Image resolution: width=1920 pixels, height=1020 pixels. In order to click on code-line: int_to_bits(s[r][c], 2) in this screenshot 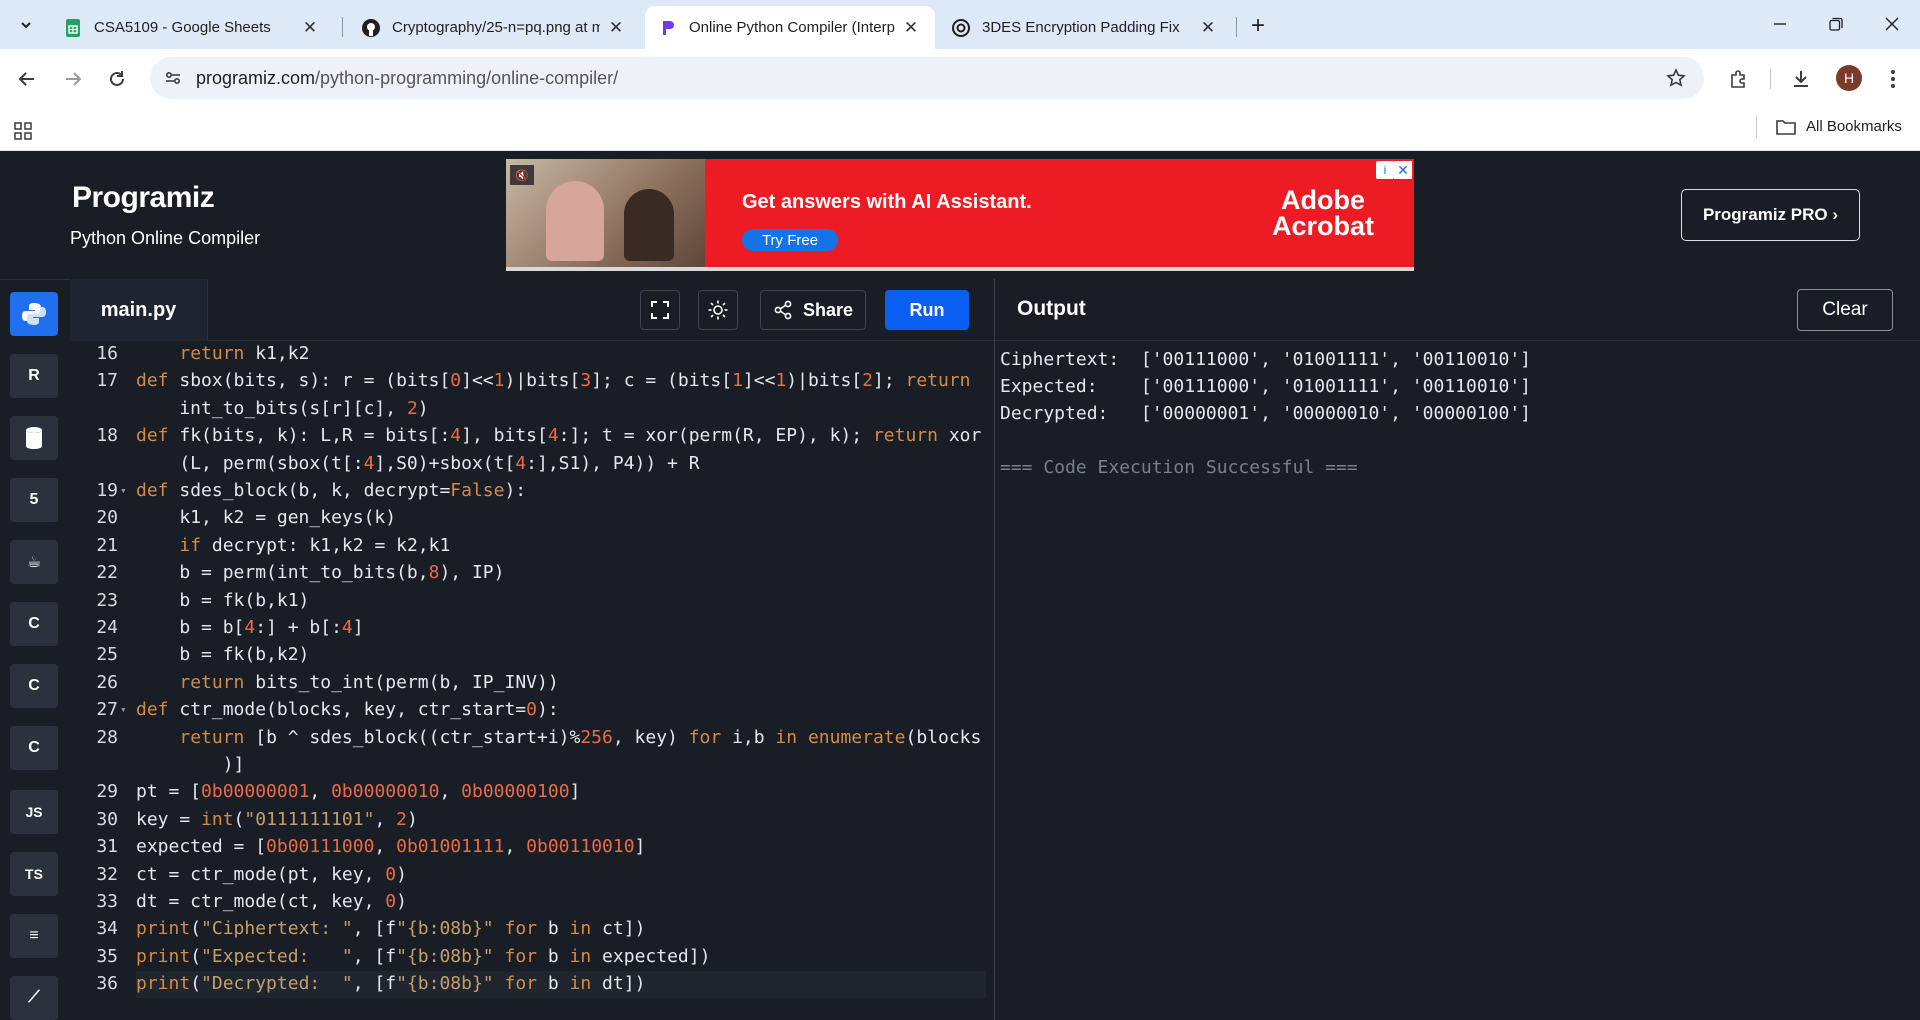, I will do `click(282, 408)`.